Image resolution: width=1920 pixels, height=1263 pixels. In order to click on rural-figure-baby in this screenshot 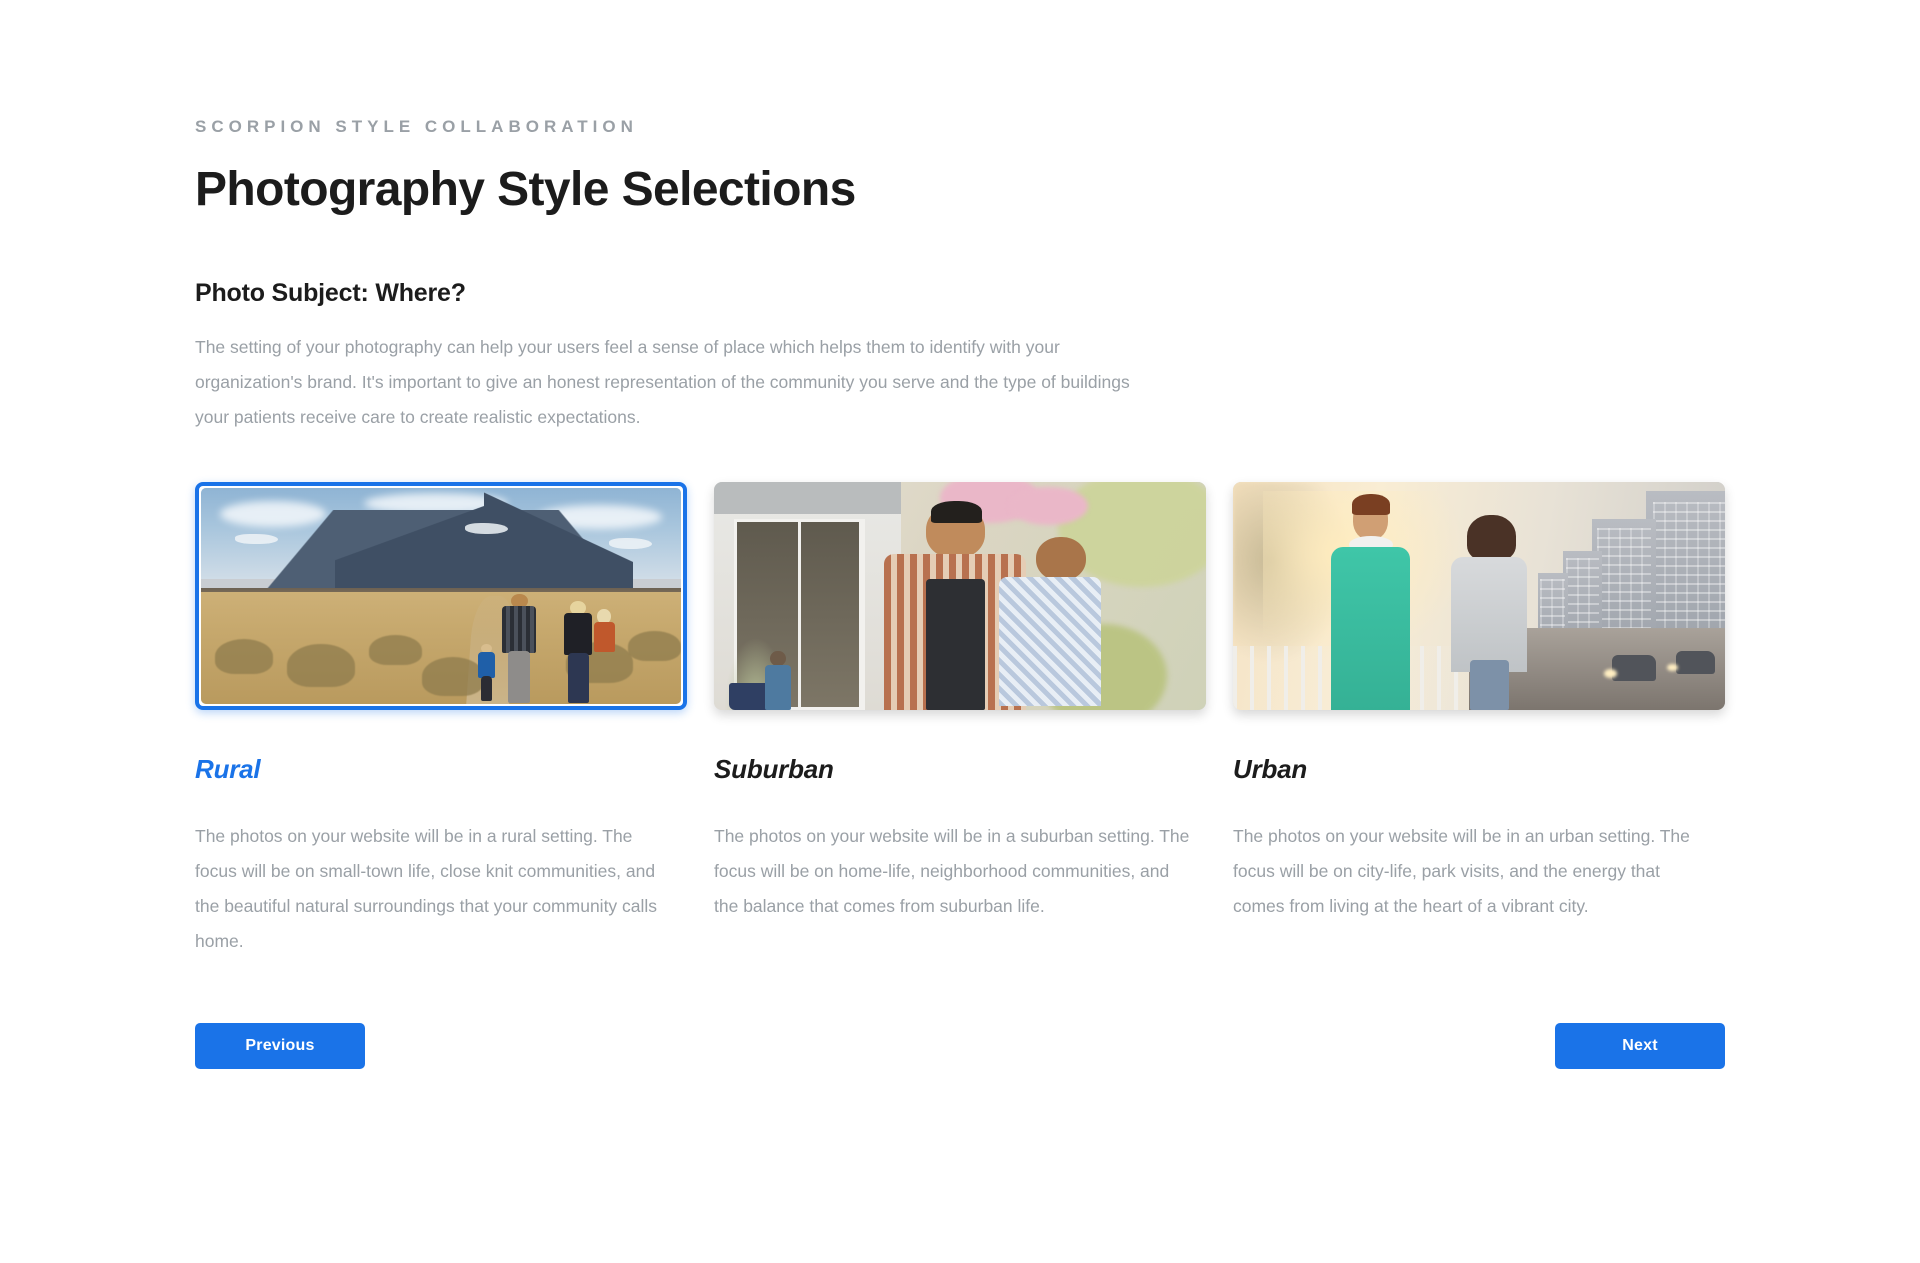, I will do `click(604, 631)`.